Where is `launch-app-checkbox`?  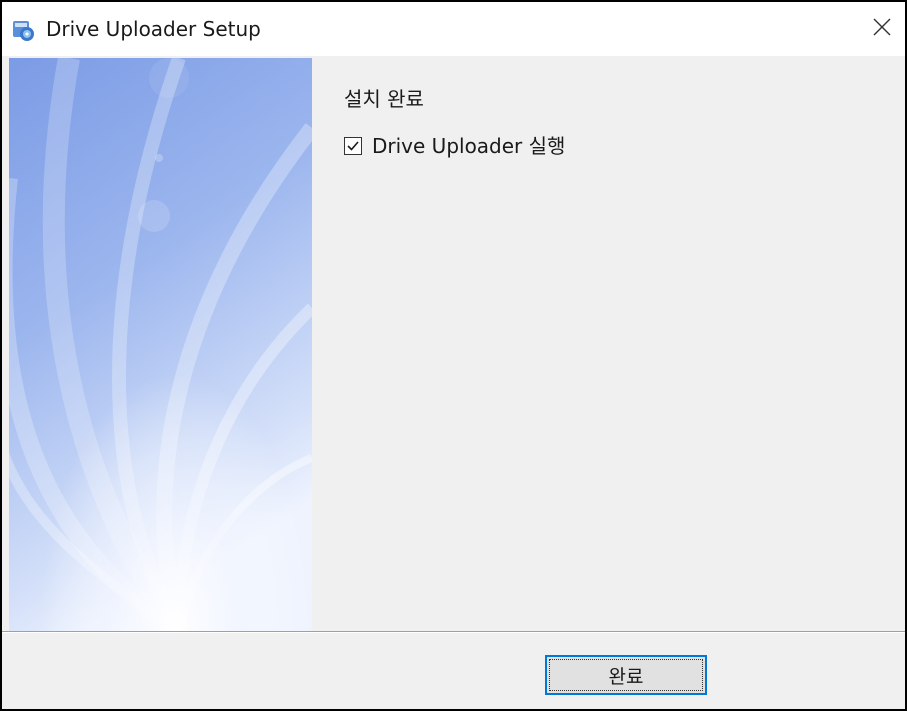
launch-app-checkbox is located at coordinates (353, 146).